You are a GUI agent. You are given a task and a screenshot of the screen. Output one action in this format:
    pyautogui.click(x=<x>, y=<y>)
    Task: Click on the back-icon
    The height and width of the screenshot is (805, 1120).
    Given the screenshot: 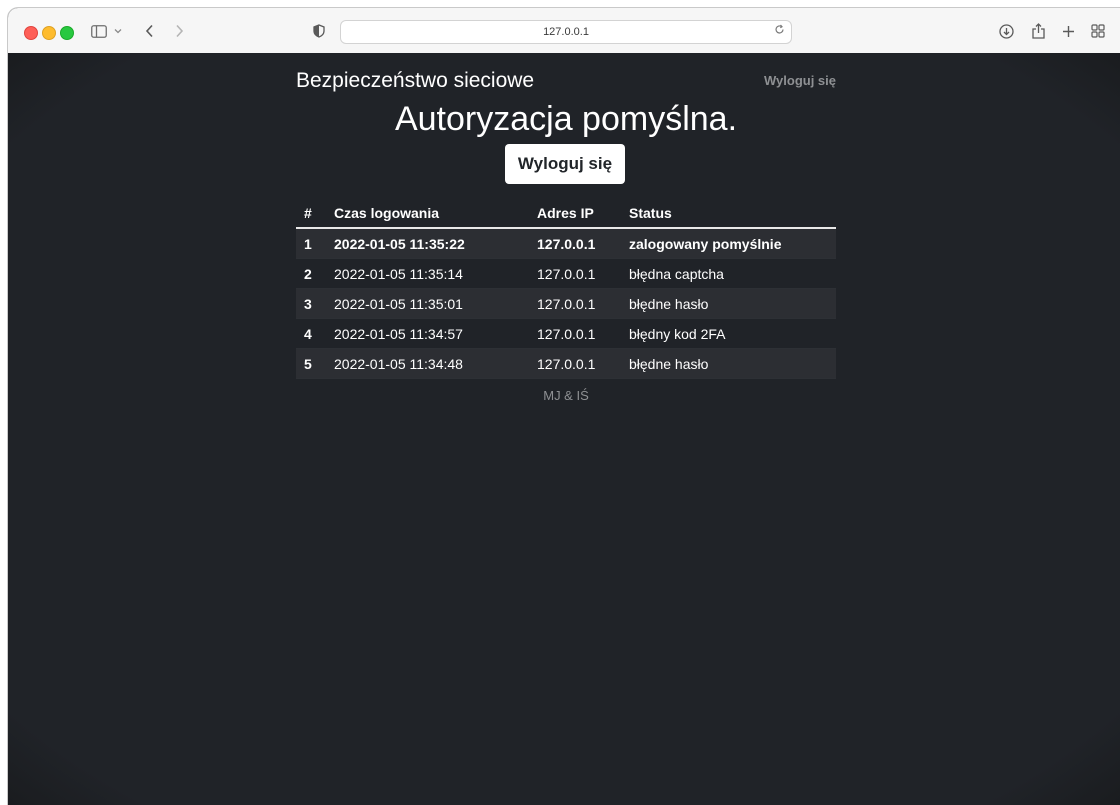 What is the action you would take?
    pyautogui.click(x=149, y=31)
    